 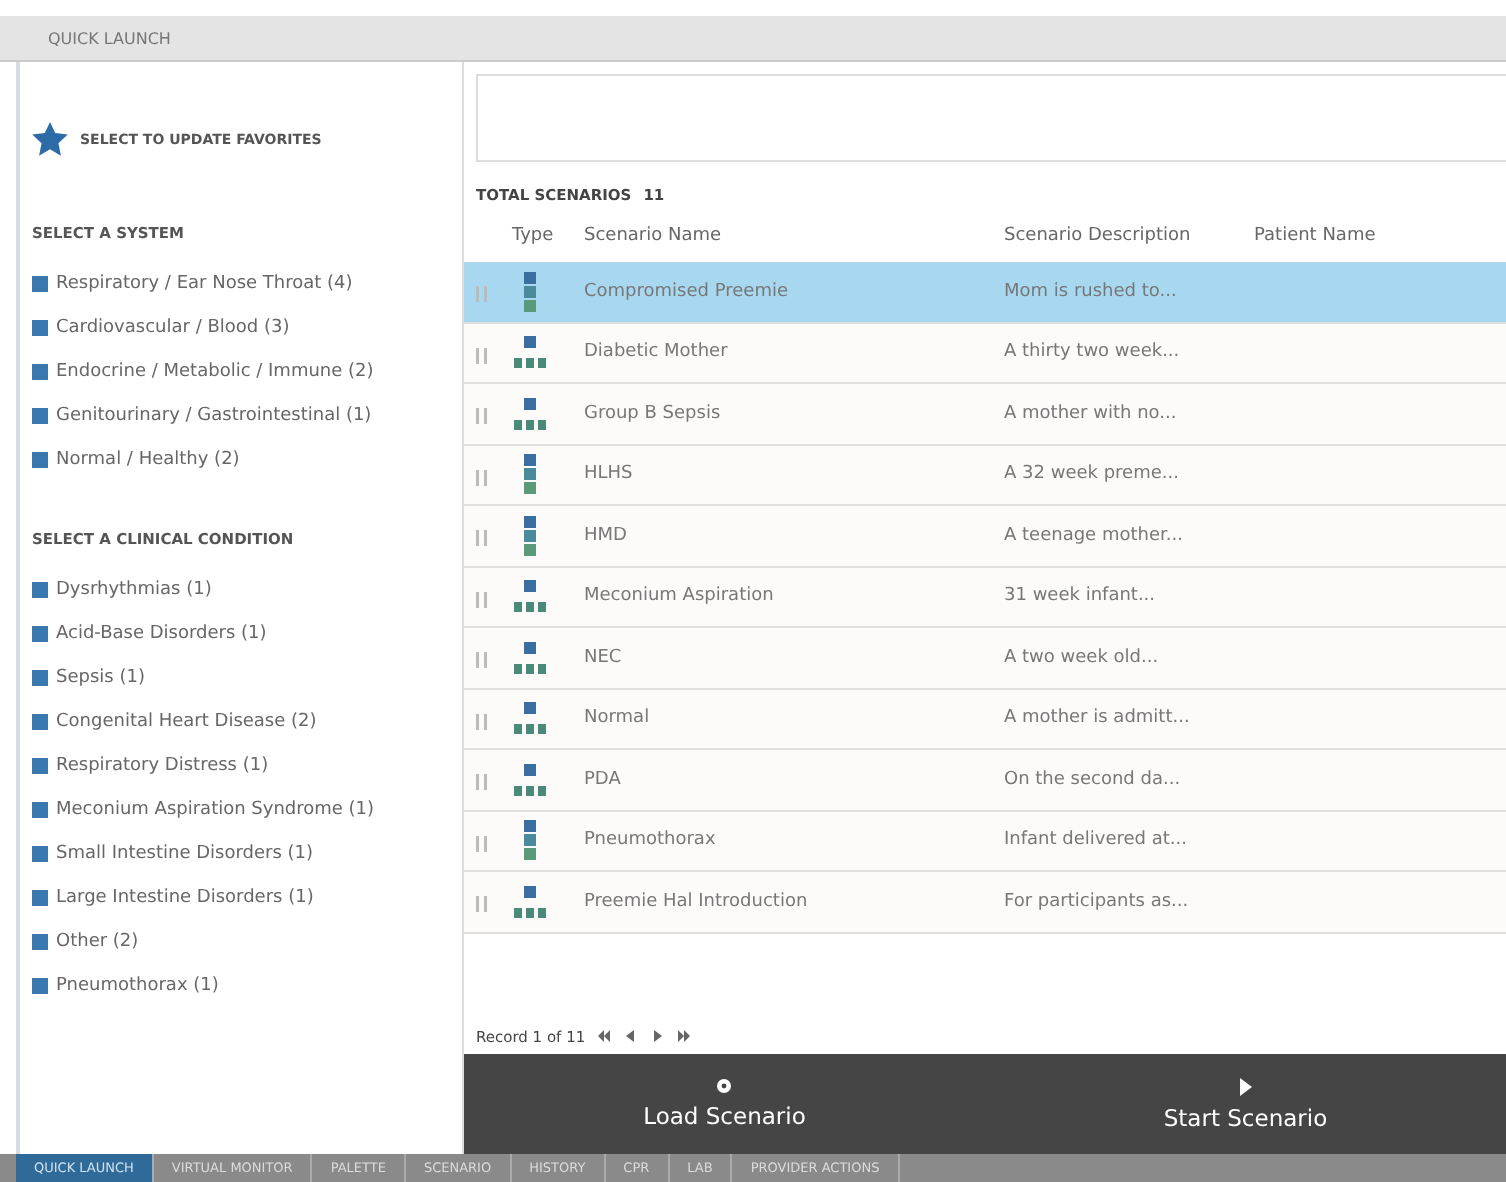 I want to click on table-cell-text: Pneumothorax, so click(x=651, y=840).